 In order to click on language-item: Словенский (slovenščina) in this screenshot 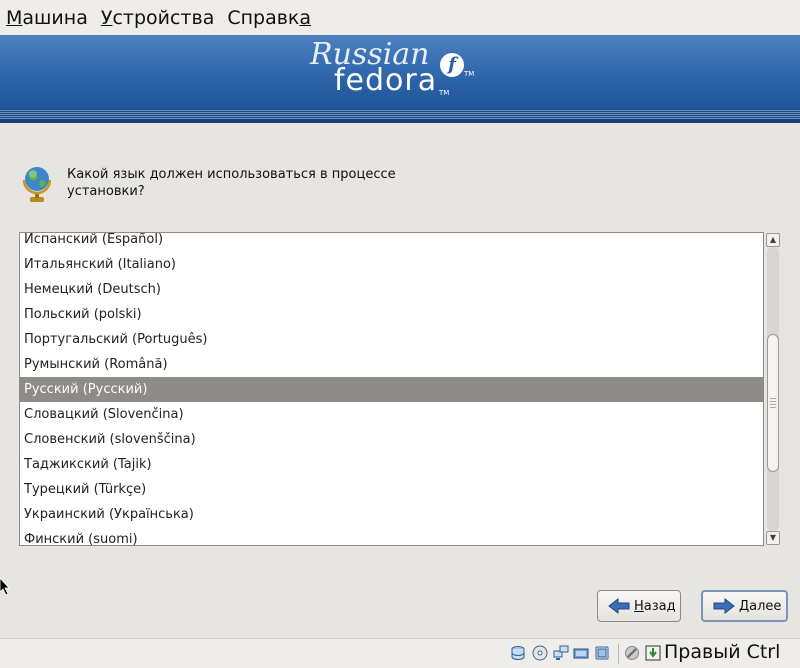, I will do `click(391, 439)`.